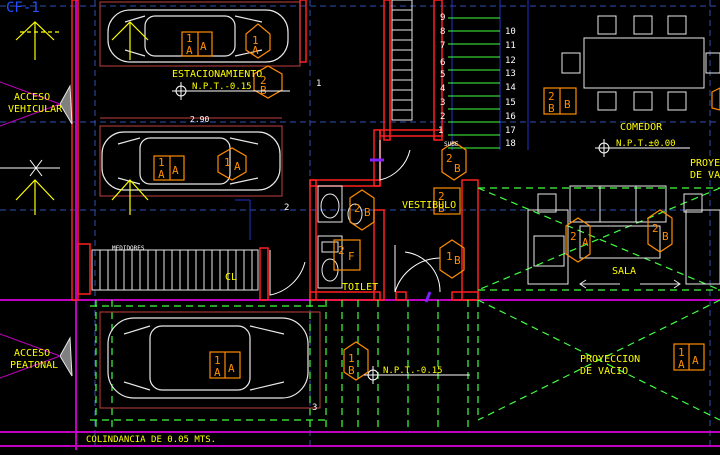 The image size is (720, 455). I want to click on colindancia-label: COLINDANCIA DE 0.05 MTS., so click(151, 440).